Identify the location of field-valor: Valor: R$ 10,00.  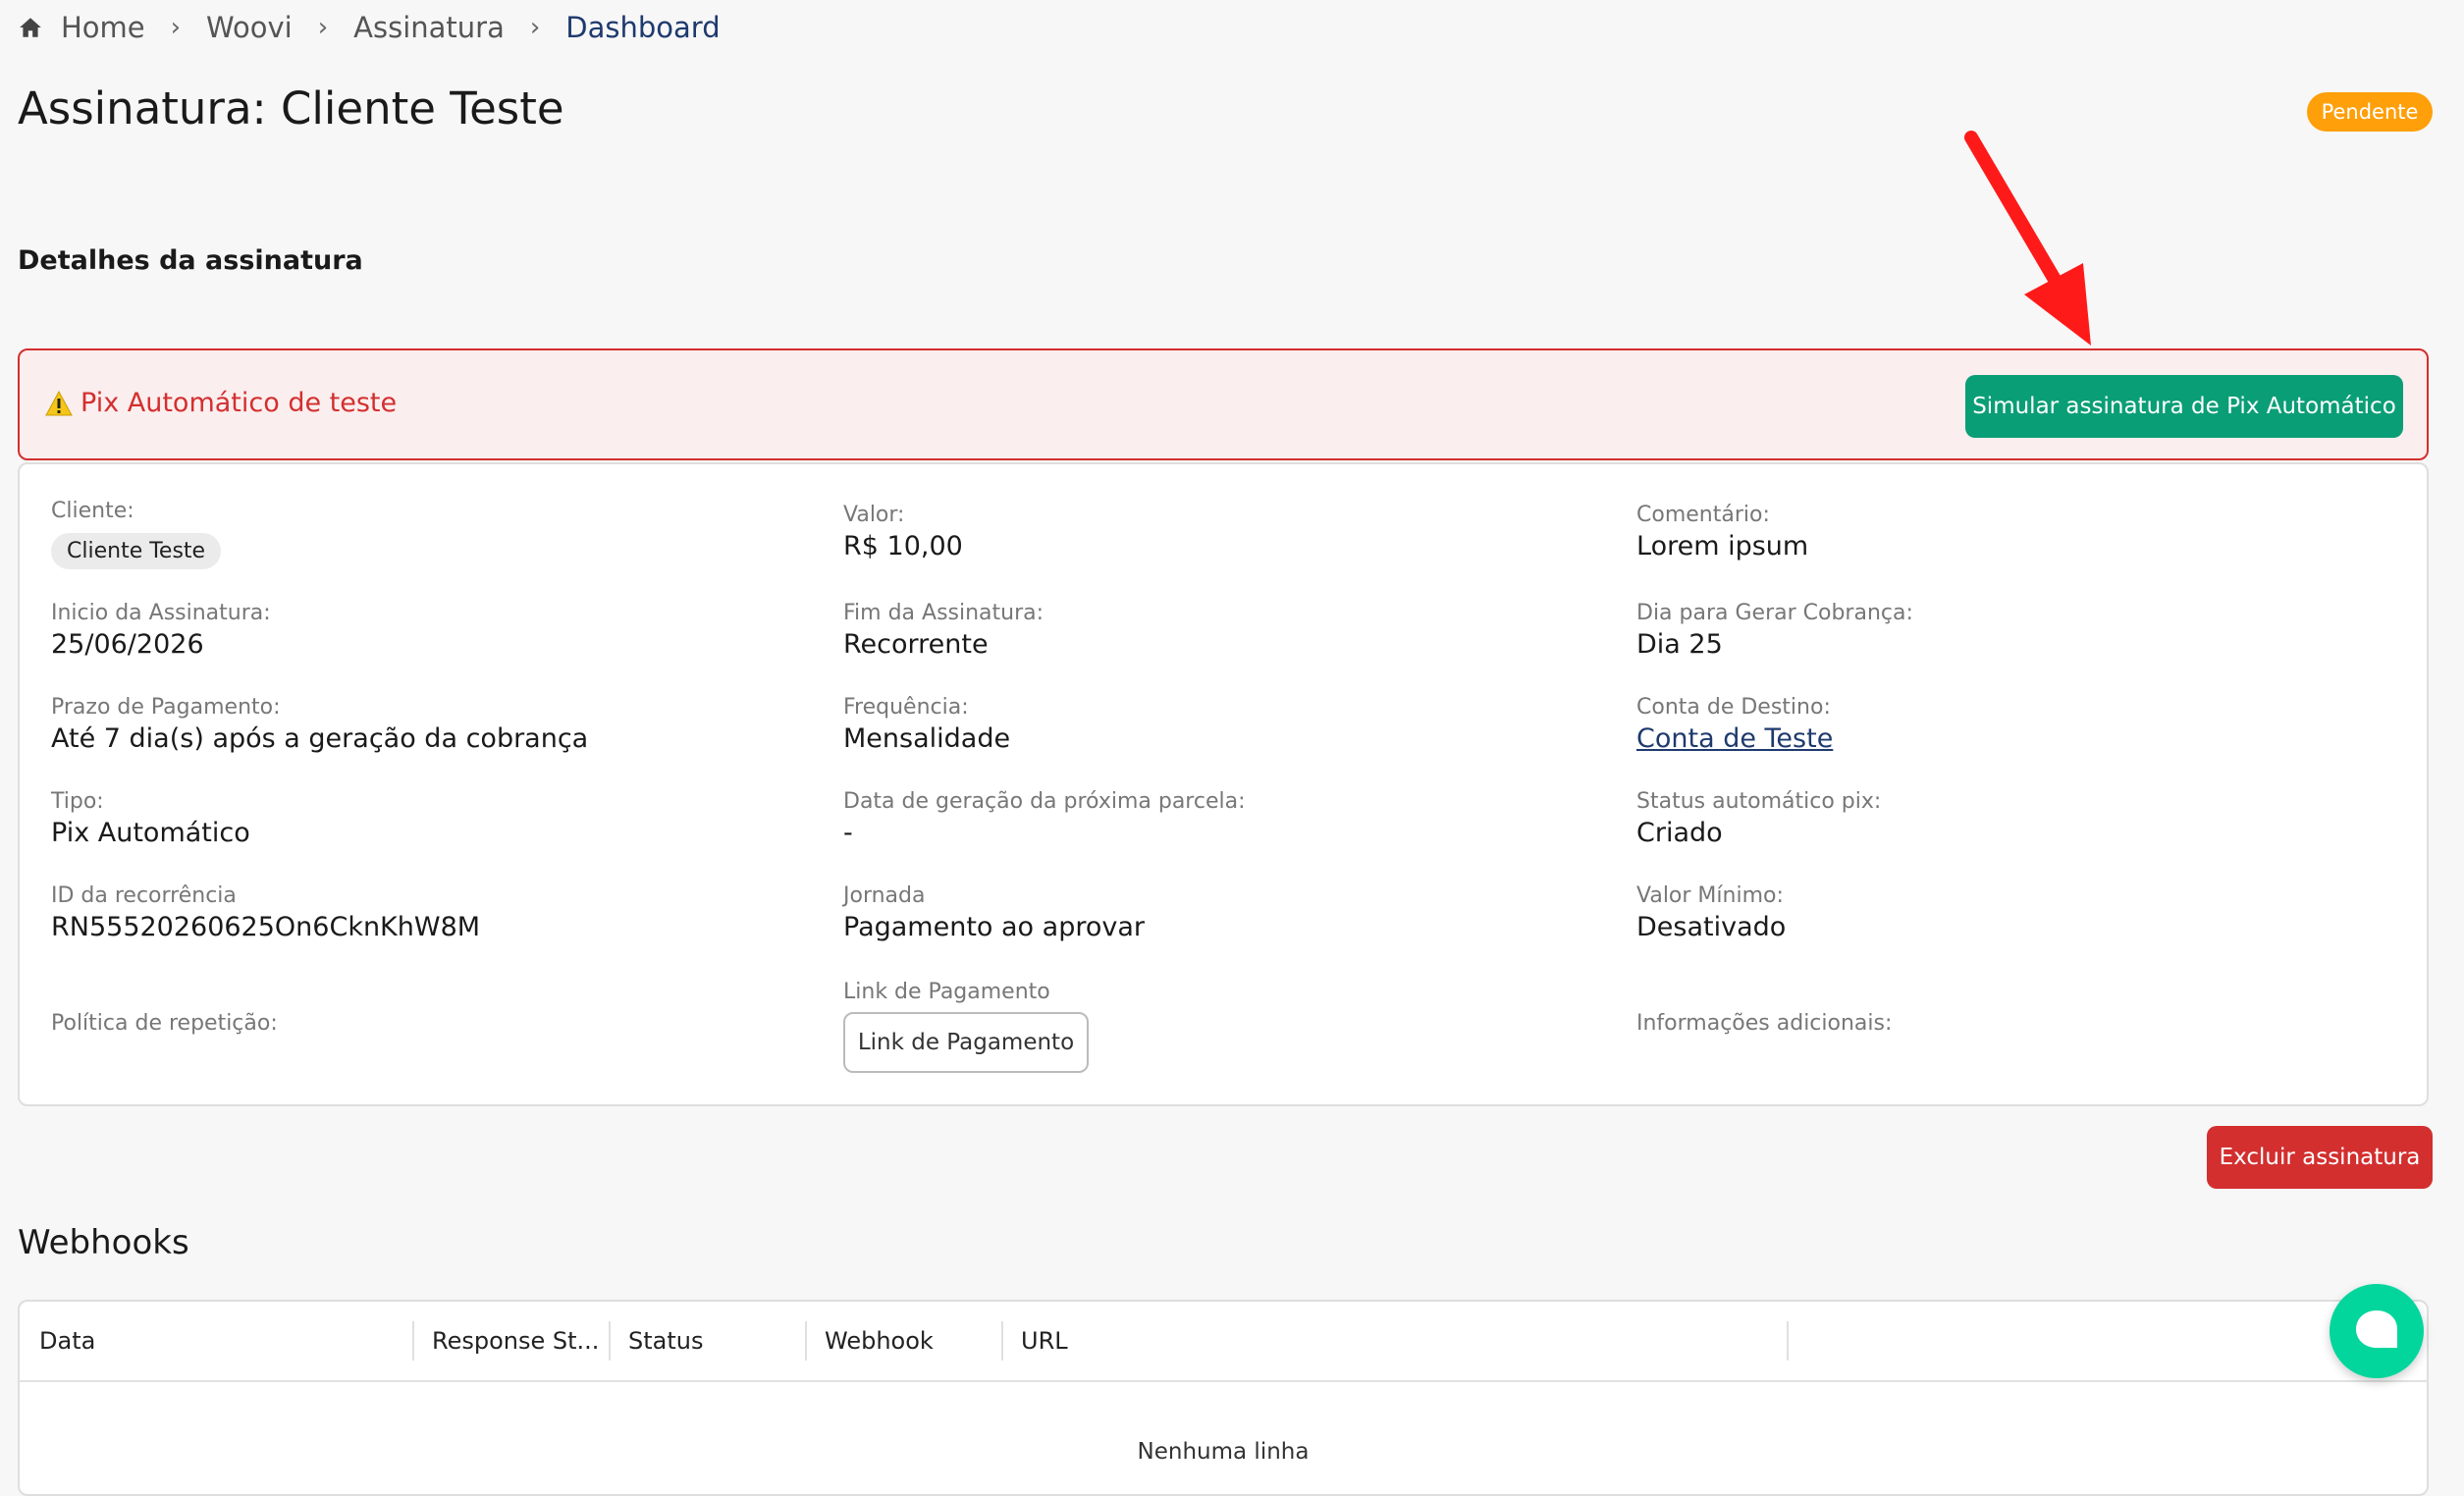
(903, 533).